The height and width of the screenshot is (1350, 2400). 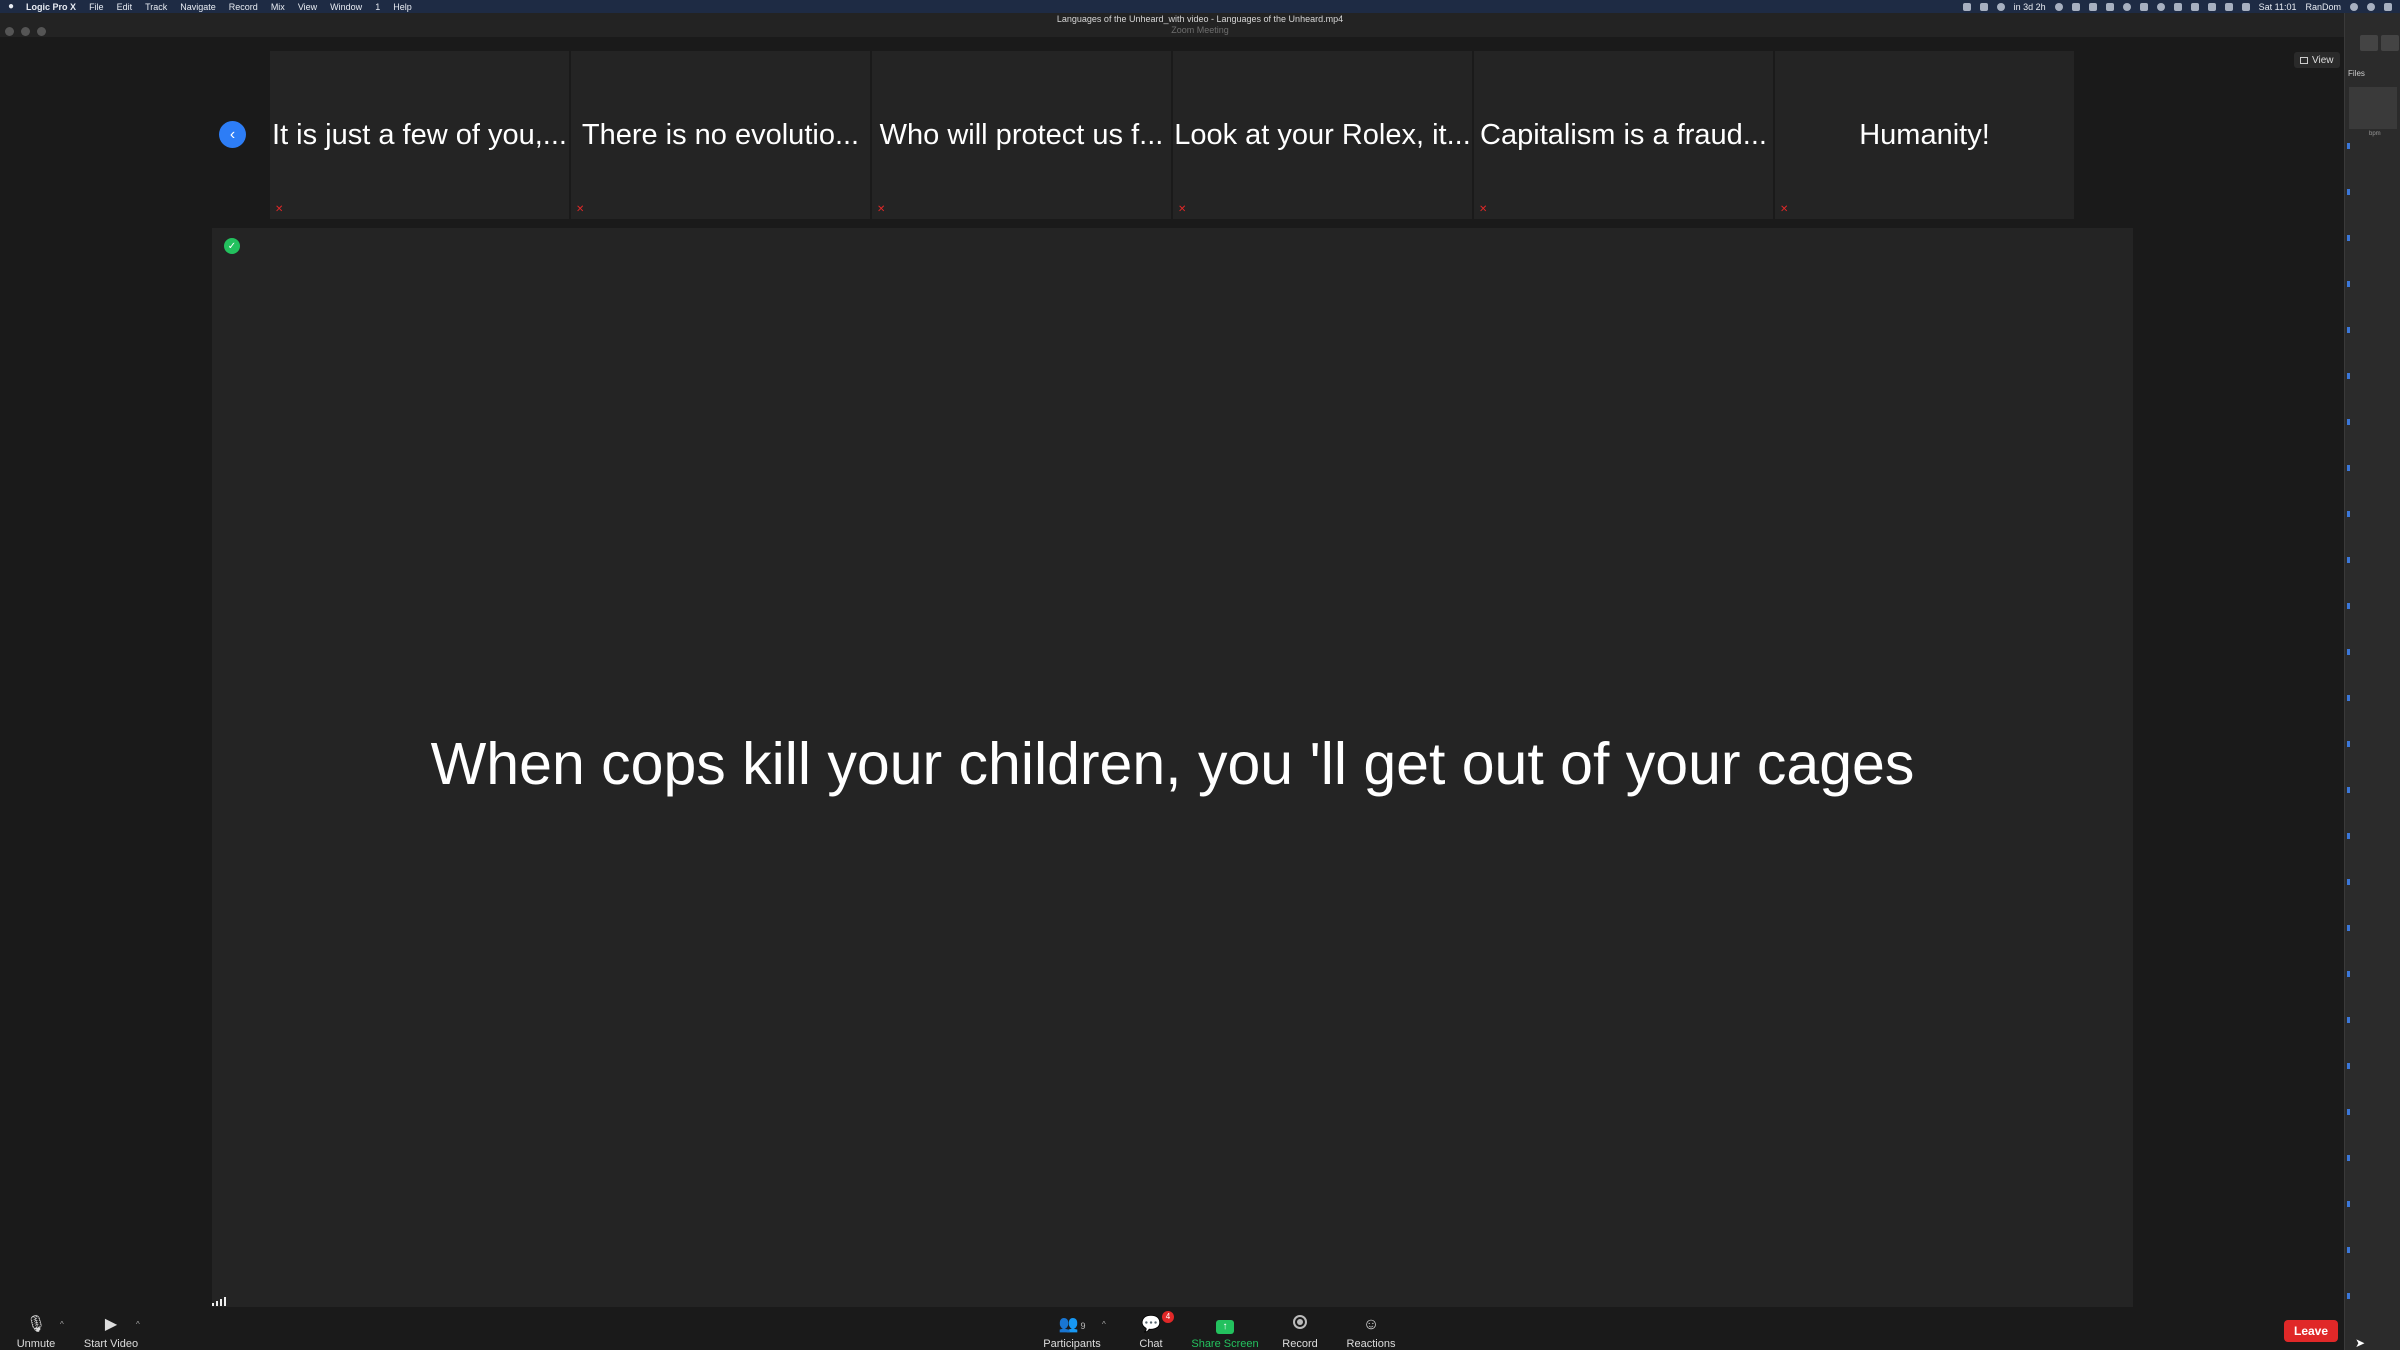 I want to click on sync-status-icon, so click(x=2058, y=6).